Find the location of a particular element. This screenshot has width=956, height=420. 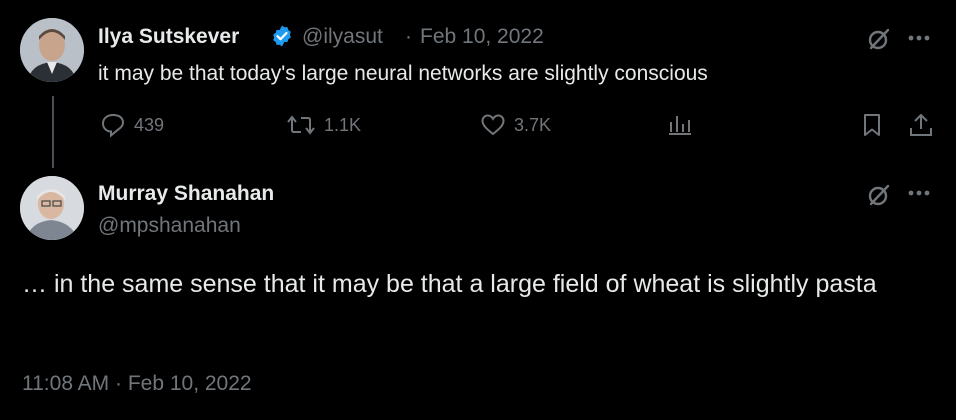

tweet-handle: @ilyasut is located at coordinates (342, 37).